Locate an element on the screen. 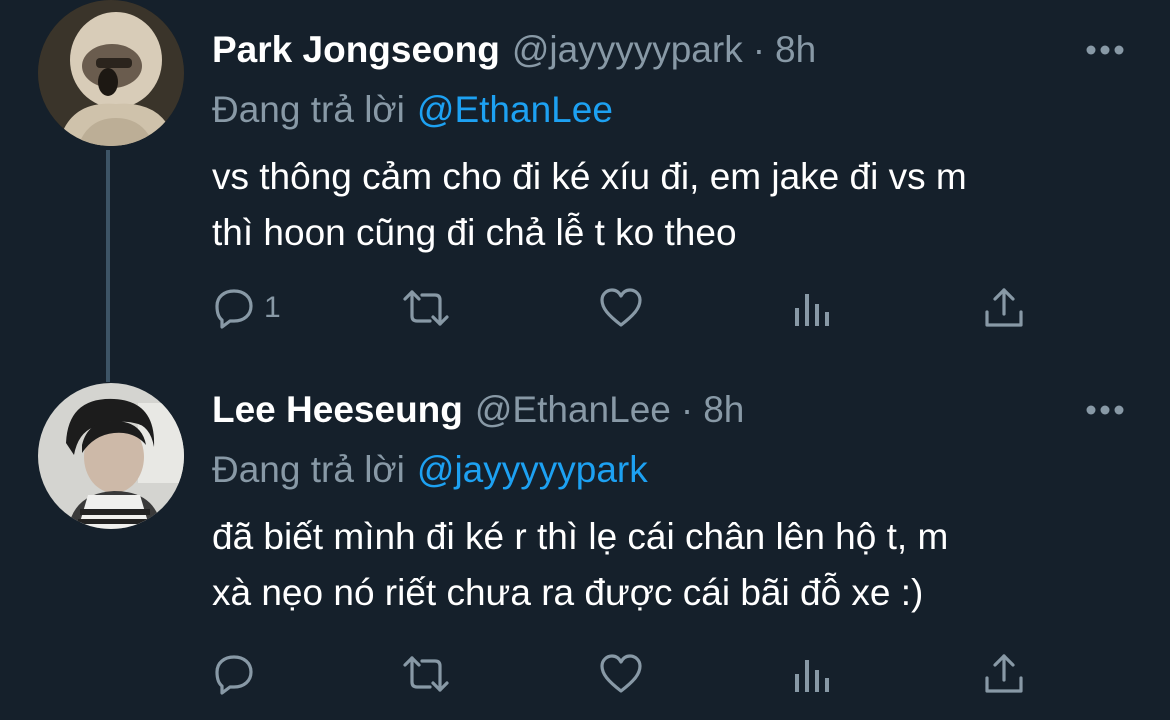 This screenshot has height=720, width=1170. reply-button is located at coordinates (238, 674).